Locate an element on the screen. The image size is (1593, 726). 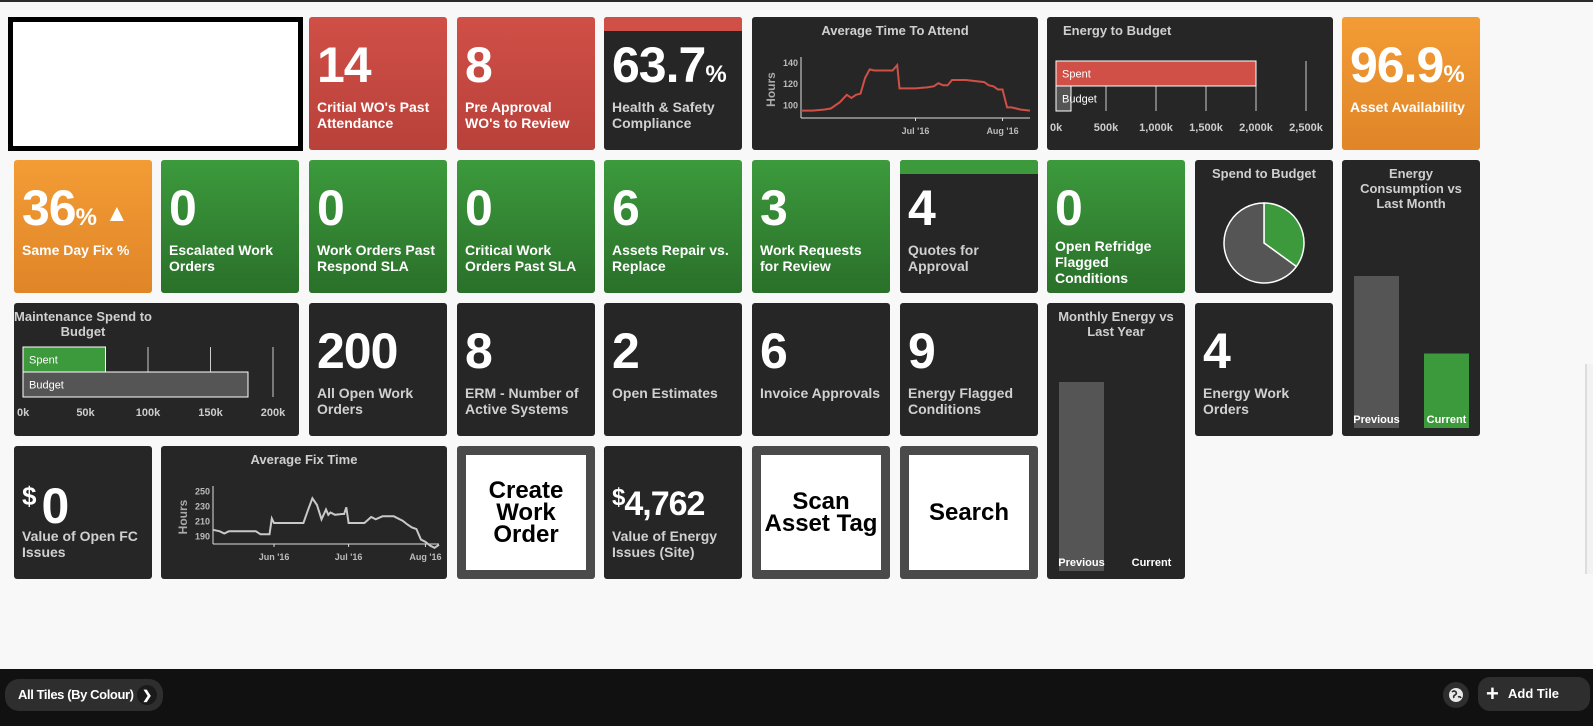
tile-value: 36% ▲ is located at coordinates (75, 213).